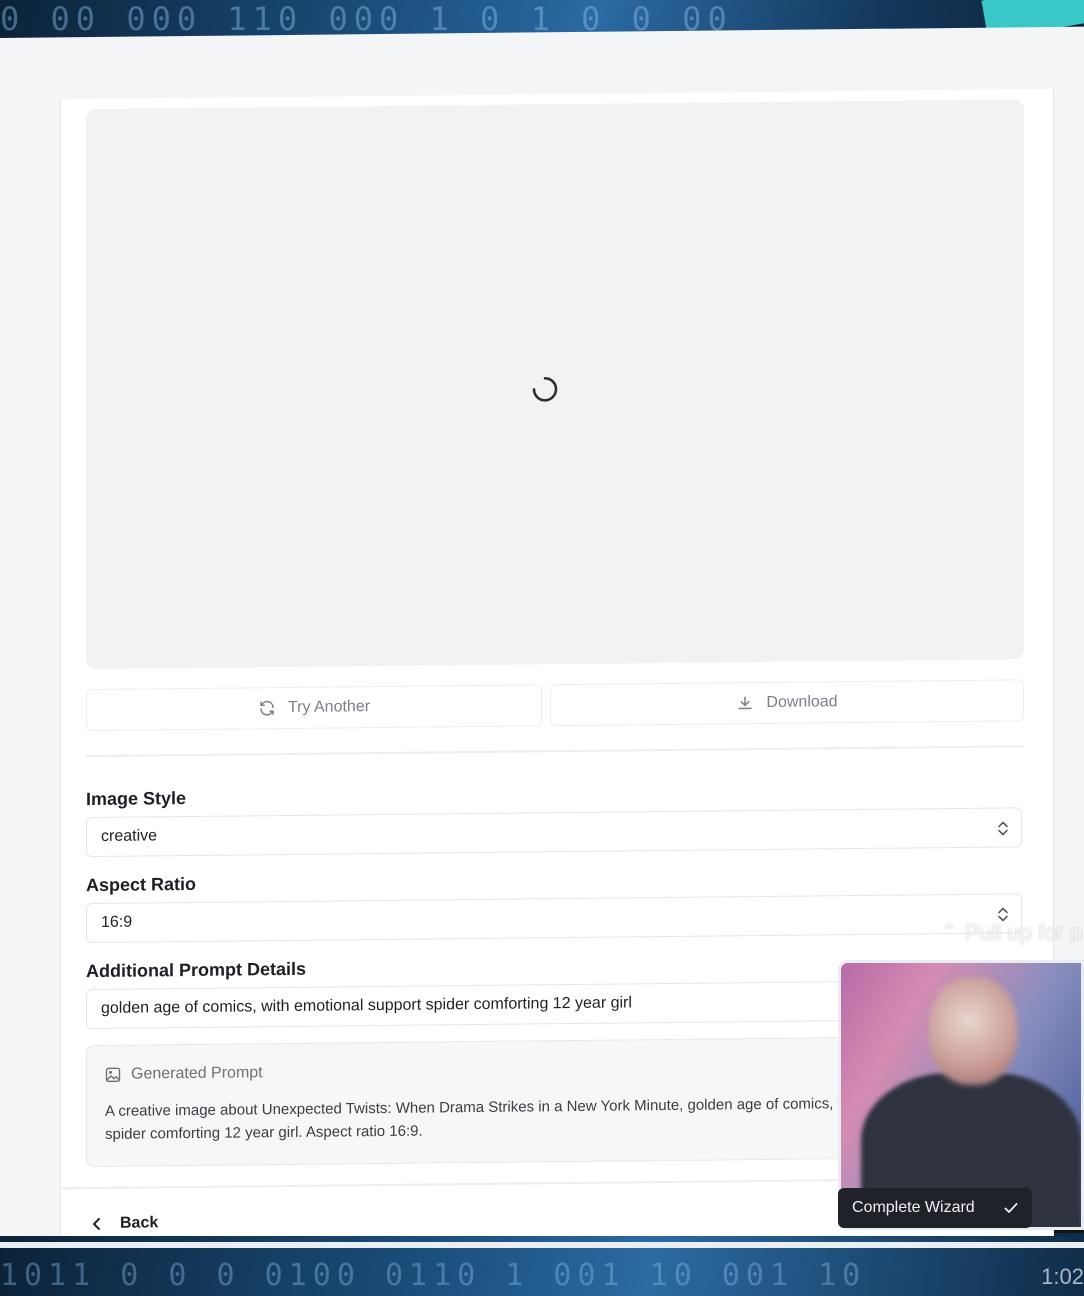 The height and width of the screenshot is (1296, 1084). Describe the element at coordinates (129, 836) in the screenshot. I see `image-style-value: creative` at that location.